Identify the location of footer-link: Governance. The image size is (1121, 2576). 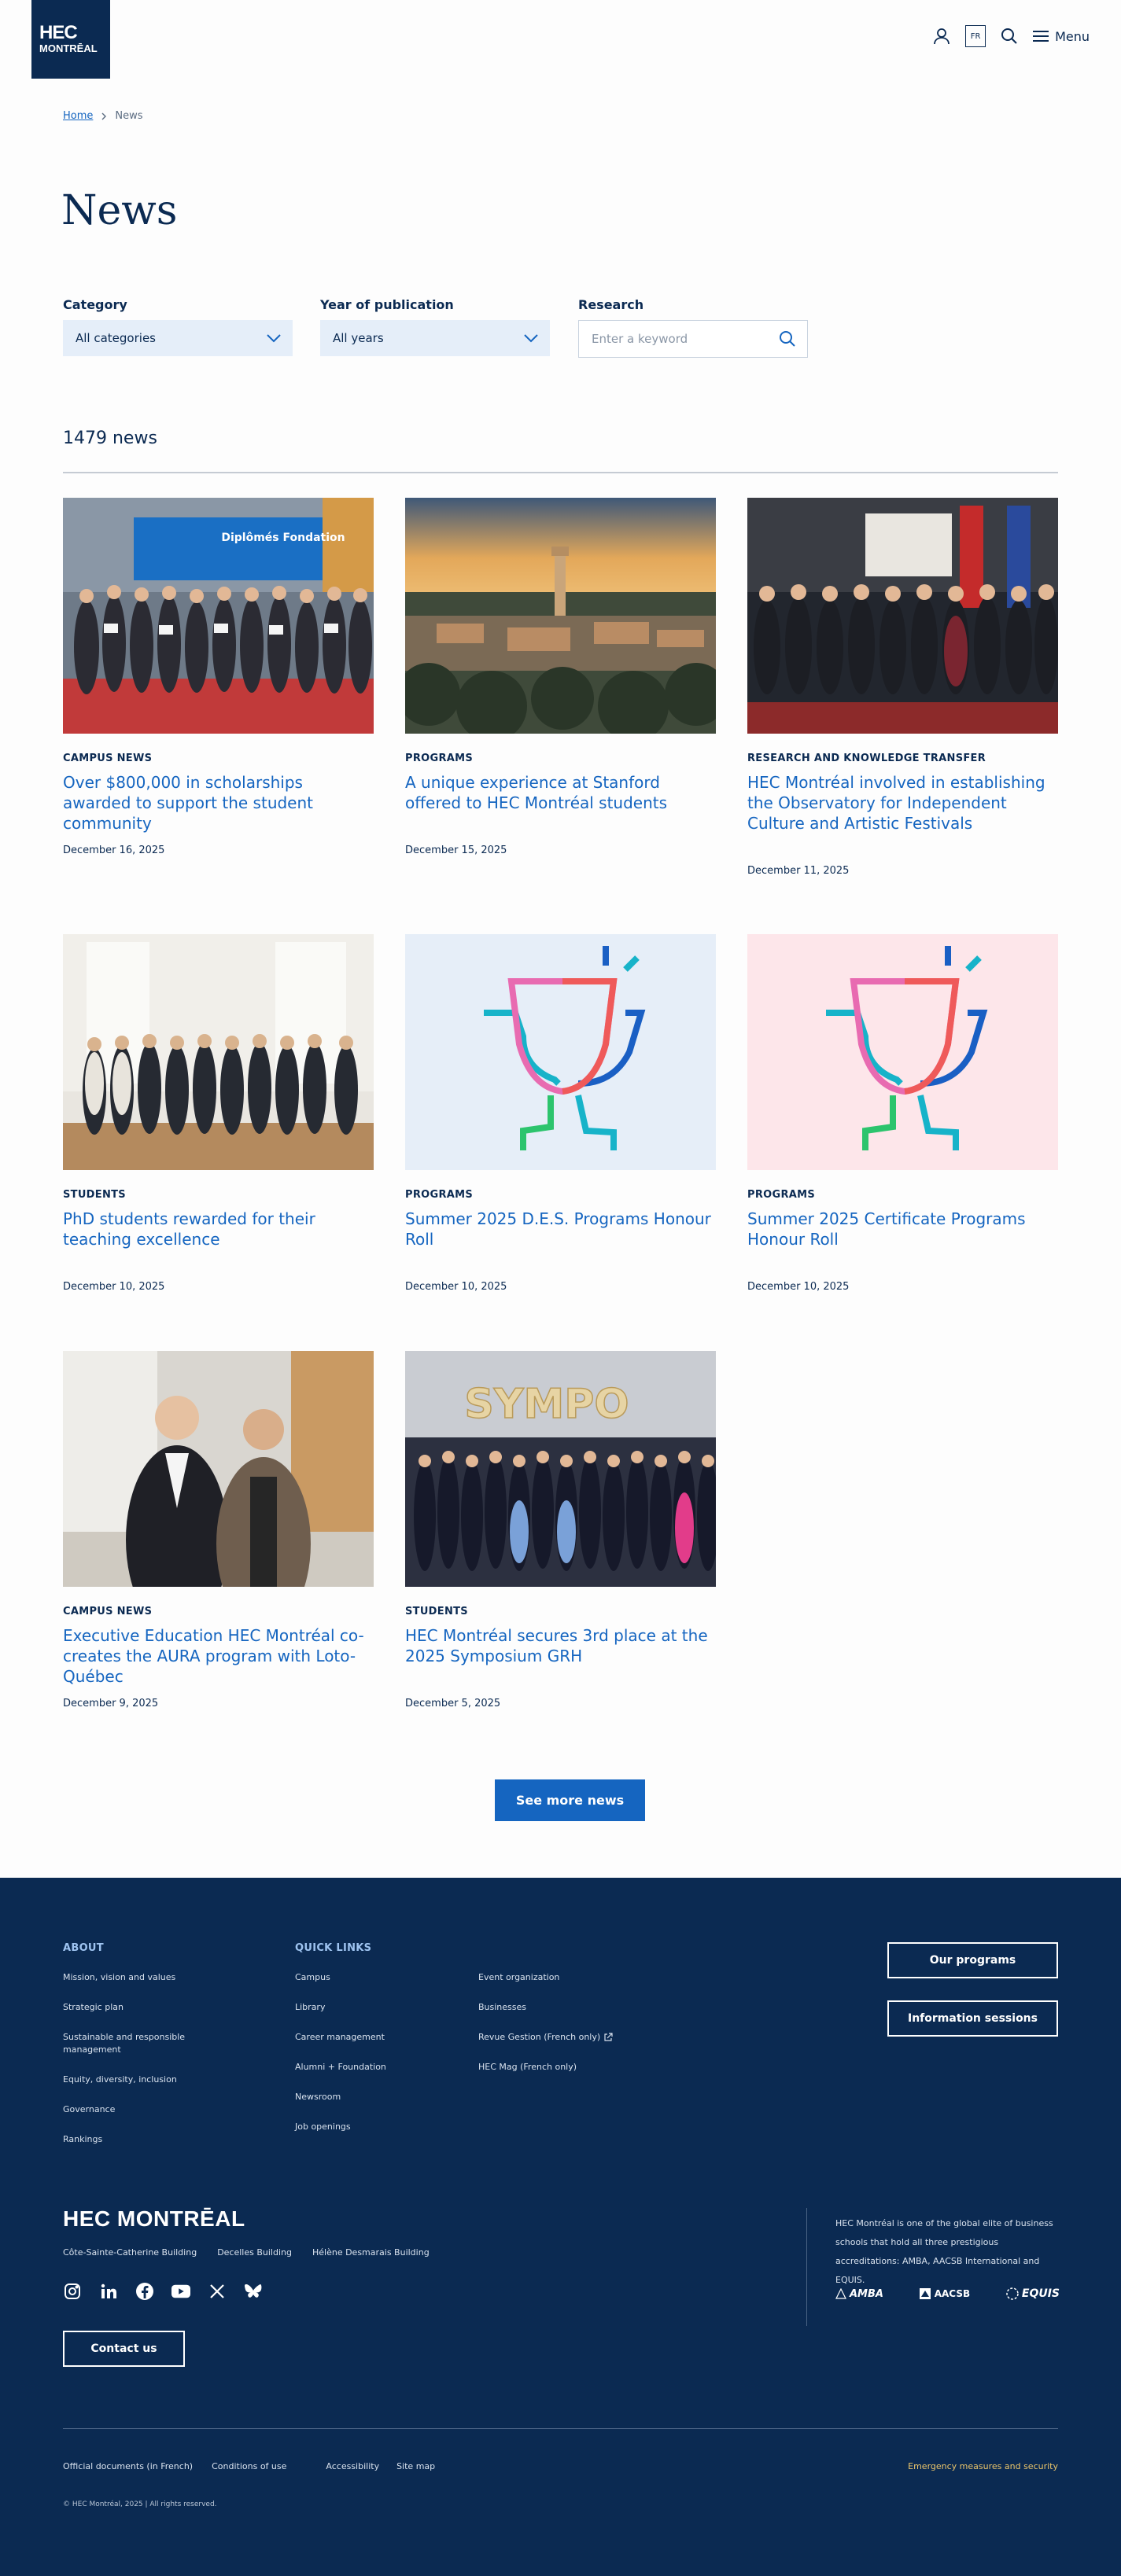
(149, 2109).